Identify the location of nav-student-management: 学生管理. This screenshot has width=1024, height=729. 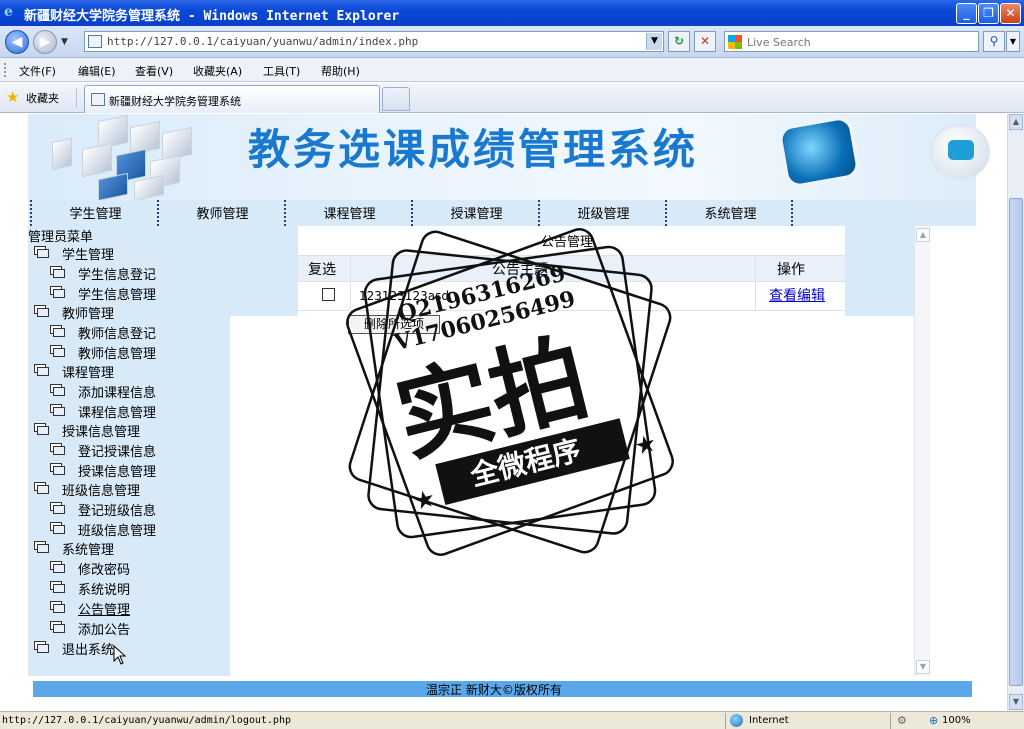
(93, 213).